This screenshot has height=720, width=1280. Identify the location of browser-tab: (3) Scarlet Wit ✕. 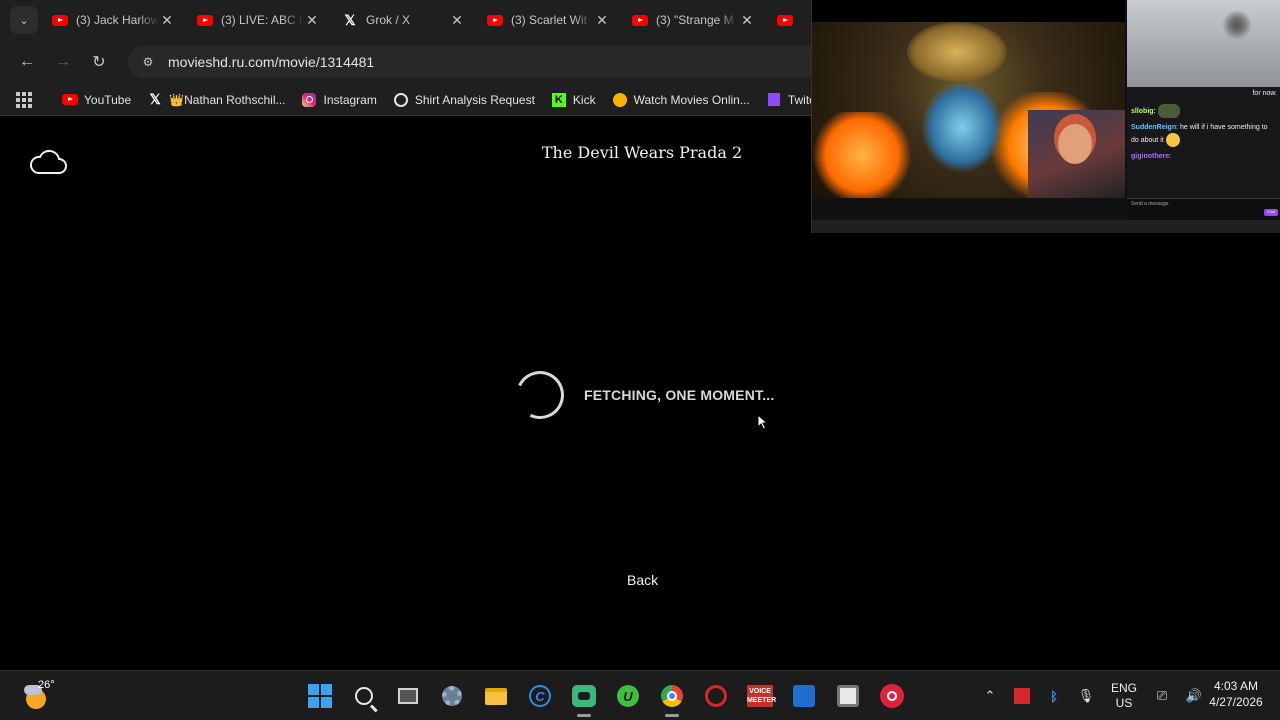
(545, 20).